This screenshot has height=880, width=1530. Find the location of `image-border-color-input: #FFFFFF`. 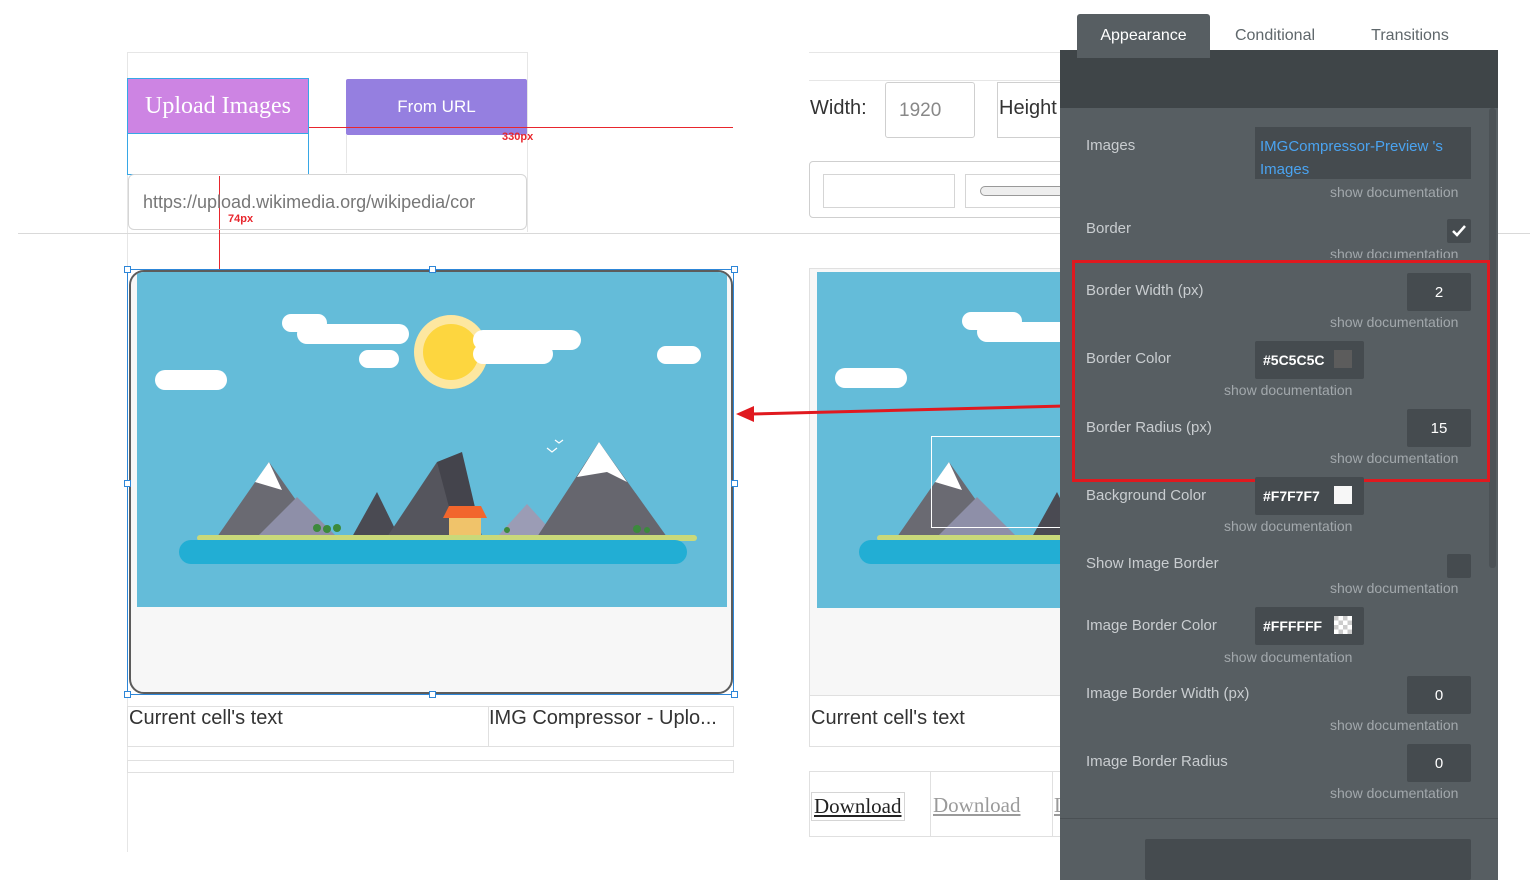

image-border-color-input: #FFFFFF is located at coordinates (1309, 626).